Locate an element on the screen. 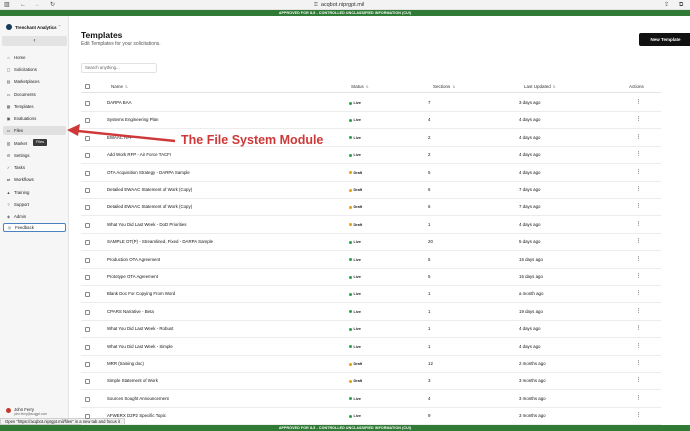 The width and height of the screenshot is (690, 431). template-name: What You Did Last Week - DoD Priorities is located at coordinates (146, 224).